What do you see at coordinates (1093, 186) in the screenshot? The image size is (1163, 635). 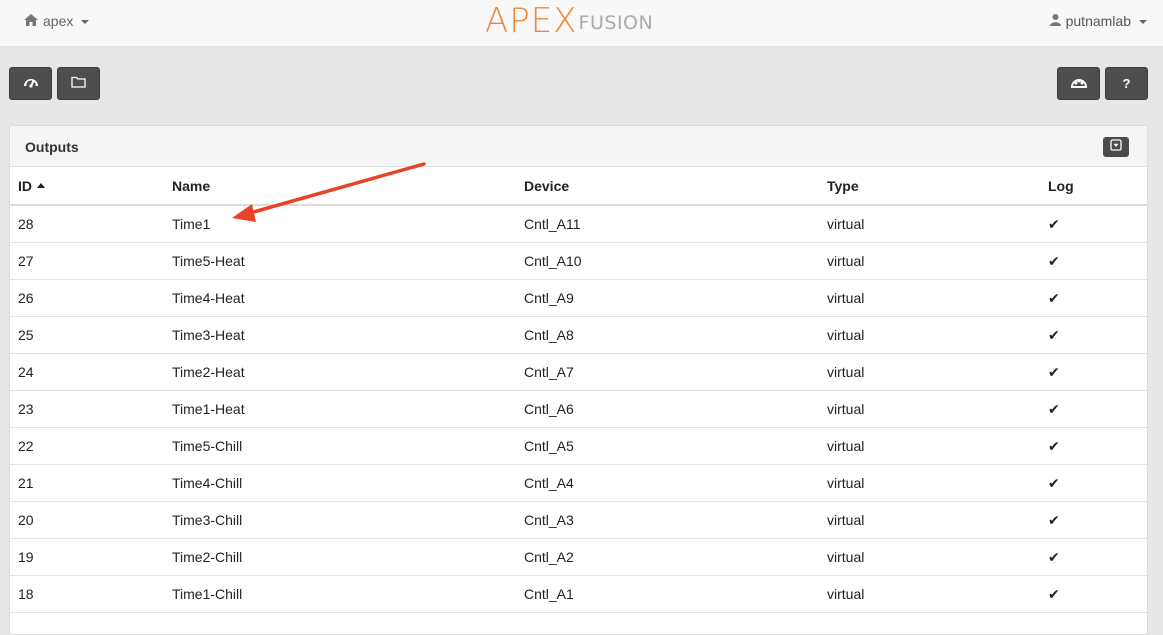 I see `column-header-log: Log` at bounding box center [1093, 186].